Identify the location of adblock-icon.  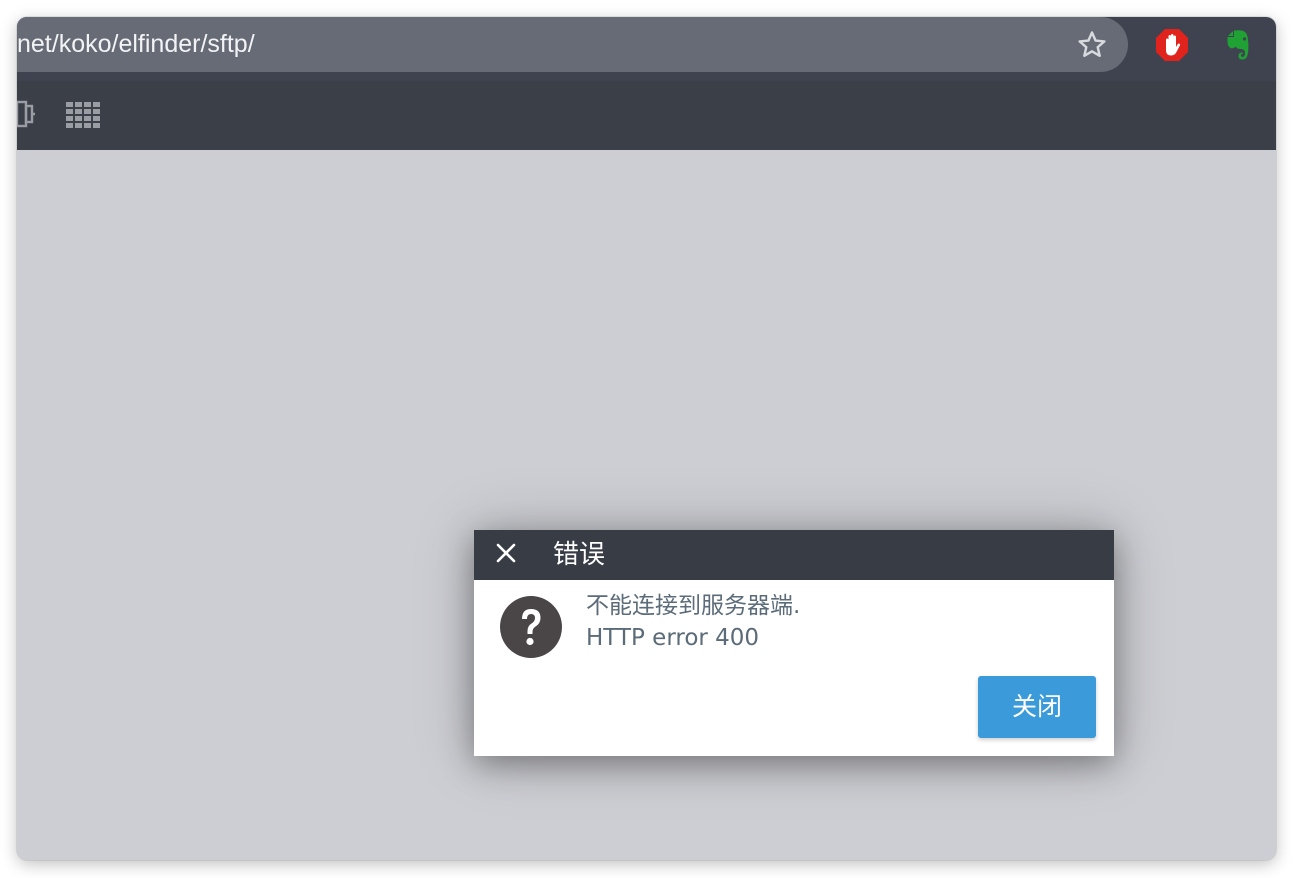
(1172, 45).